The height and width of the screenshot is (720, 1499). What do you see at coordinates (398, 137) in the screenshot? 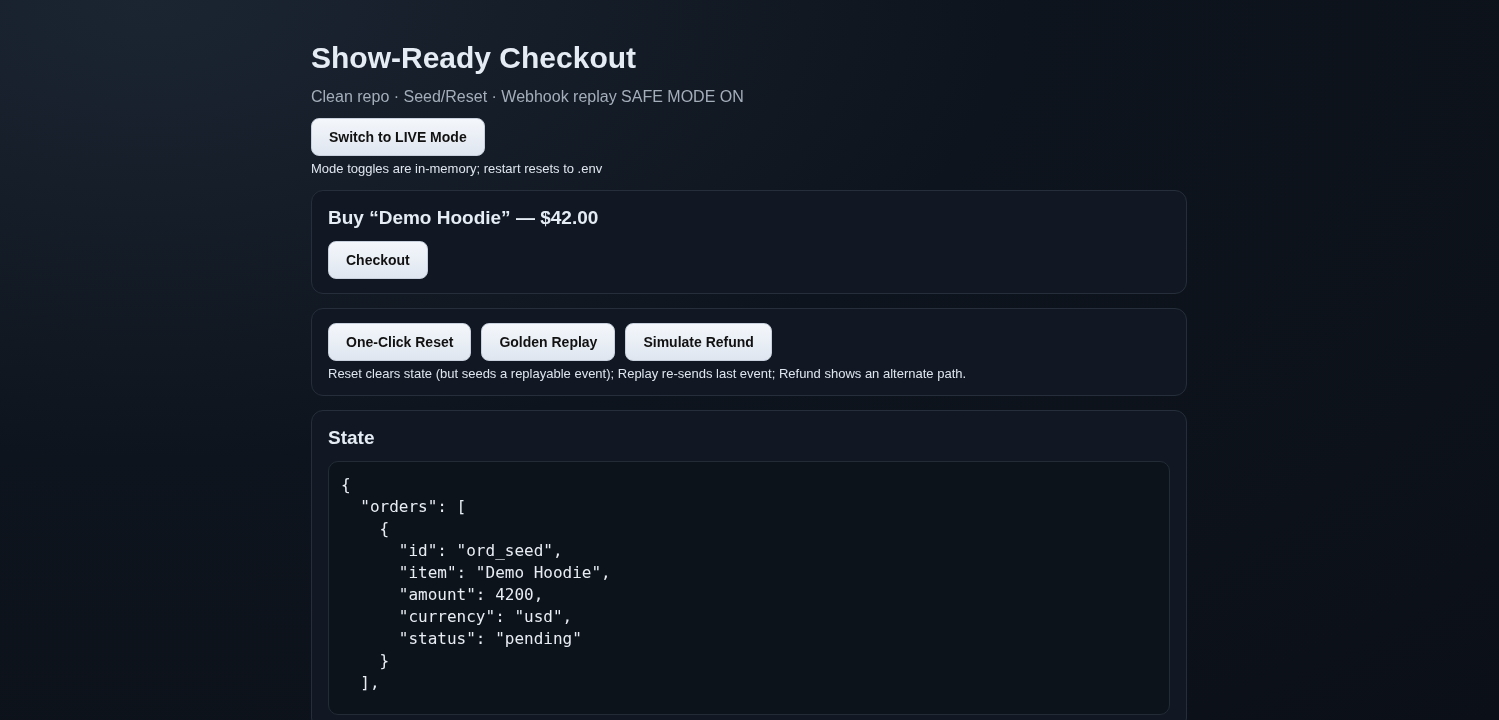
I see `switch-mode-button: Switch to LIVE Mode` at bounding box center [398, 137].